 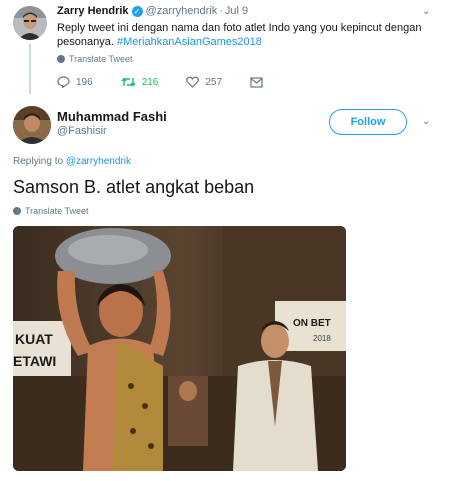 What do you see at coordinates (368, 122) in the screenshot?
I see `follow-button: Follow` at bounding box center [368, 122].